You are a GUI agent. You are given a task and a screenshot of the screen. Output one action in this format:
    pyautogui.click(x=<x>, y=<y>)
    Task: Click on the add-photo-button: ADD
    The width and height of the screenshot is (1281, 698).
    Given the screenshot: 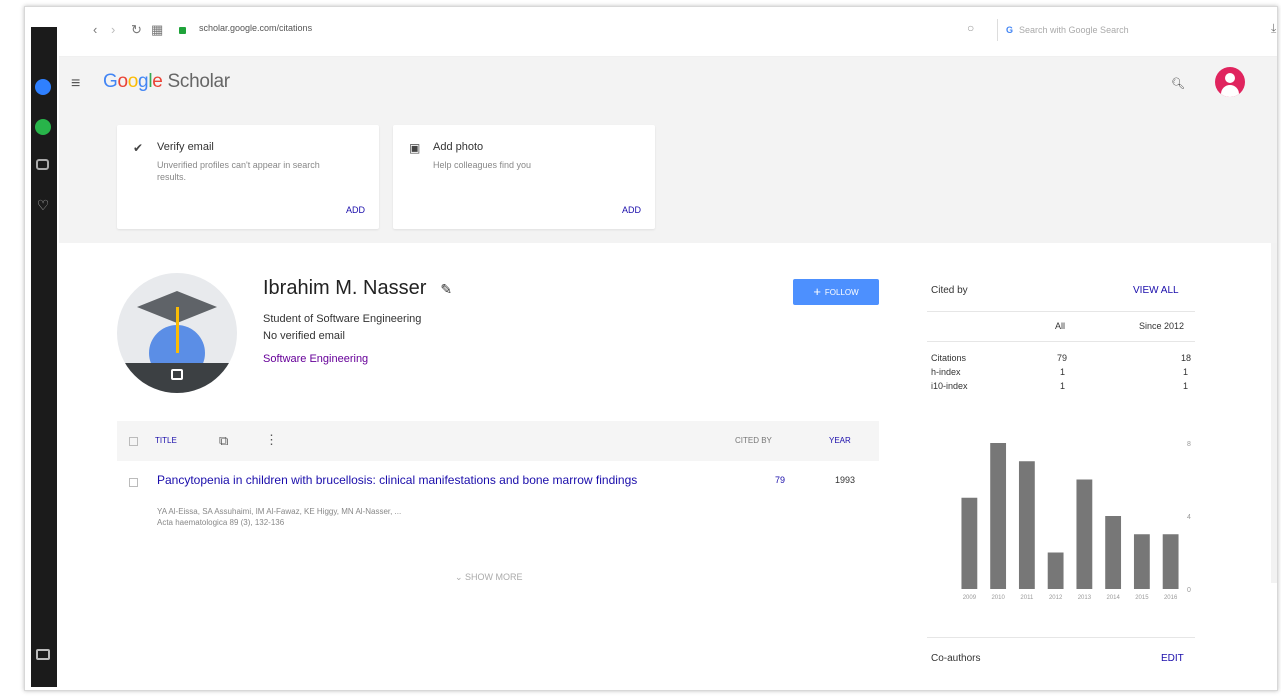 What is the action you would take?
    pyautogui.click(x=631, y=210)
    